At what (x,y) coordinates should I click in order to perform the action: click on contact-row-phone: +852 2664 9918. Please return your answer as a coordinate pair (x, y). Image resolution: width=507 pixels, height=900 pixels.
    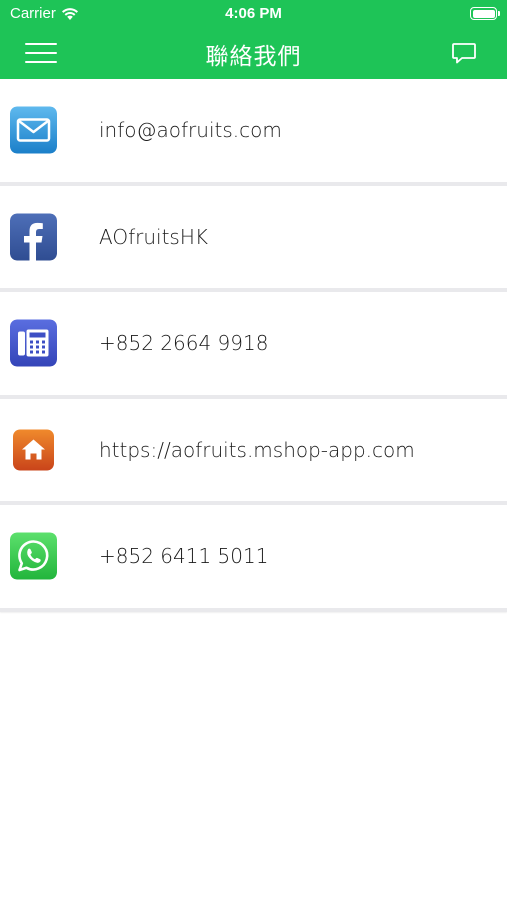
    Looking at the image, I should click on (253, 345).